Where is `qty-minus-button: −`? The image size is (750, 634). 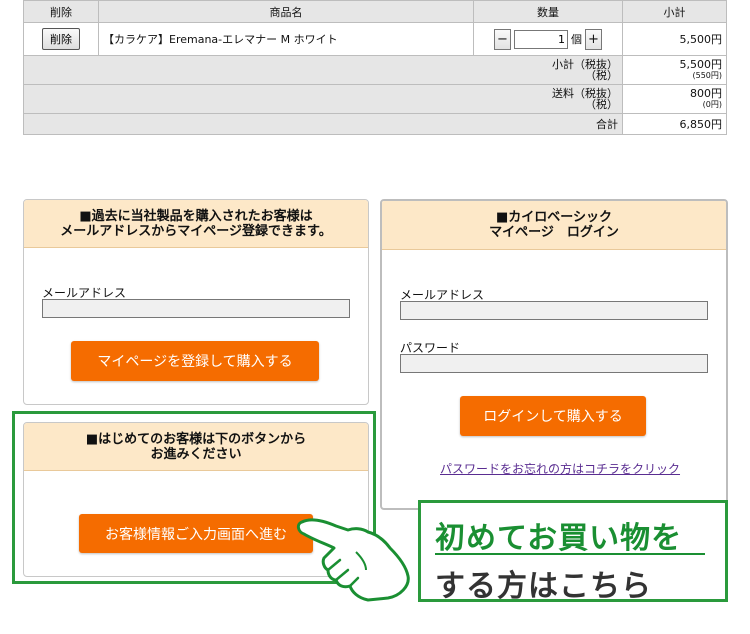
qty-minus-button: − is located at coordinates (502, 39).